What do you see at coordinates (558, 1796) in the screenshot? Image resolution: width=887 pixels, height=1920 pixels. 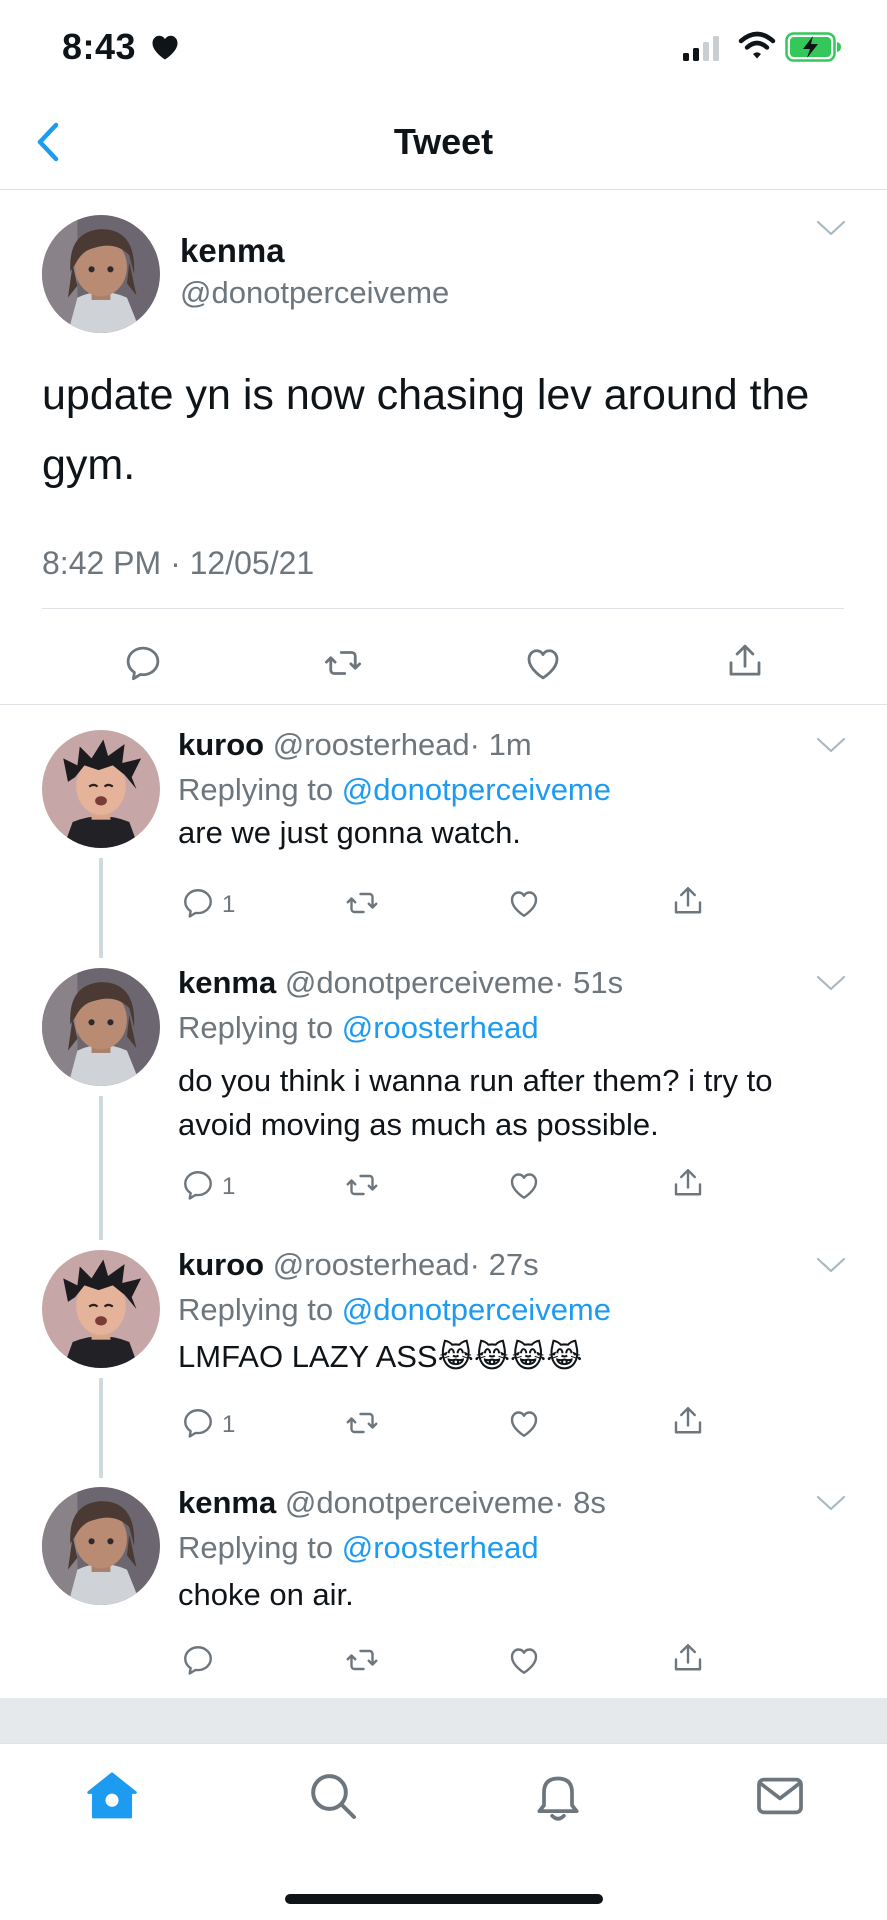 I see `bell-icon` at bounding box center [558, 1796].